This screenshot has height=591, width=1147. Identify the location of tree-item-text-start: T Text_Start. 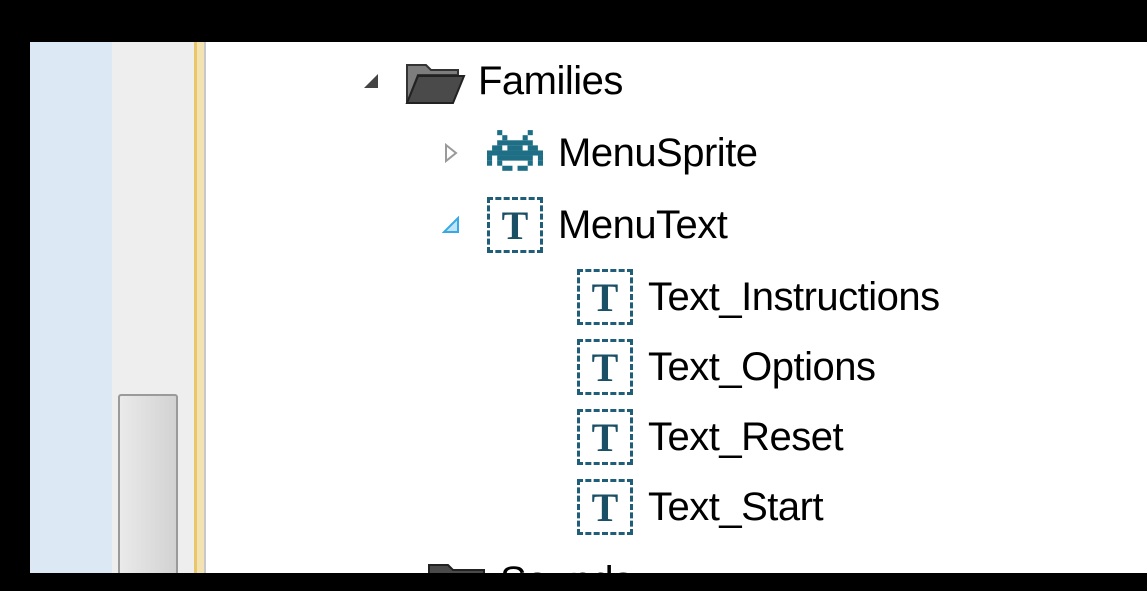
(699, 507).